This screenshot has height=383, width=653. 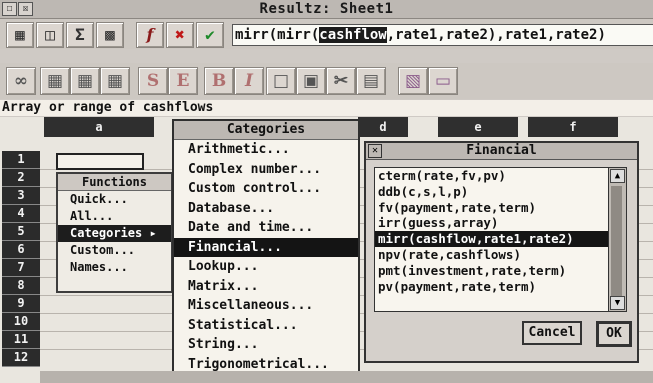 I want to click on sum-button: Σ, so click(x=80, y=35).